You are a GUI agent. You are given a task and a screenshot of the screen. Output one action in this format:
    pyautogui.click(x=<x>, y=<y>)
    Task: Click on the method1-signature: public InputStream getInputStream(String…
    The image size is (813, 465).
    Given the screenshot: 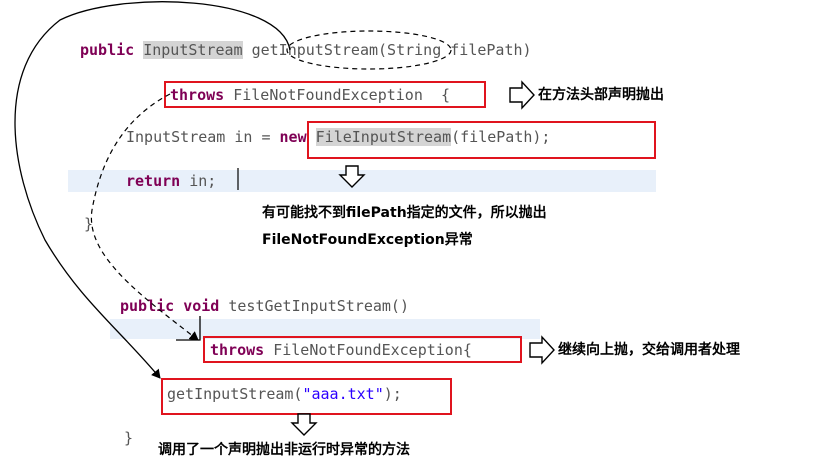 What is the action you would take?
    pyautogui.click(x=306, y=50)
    